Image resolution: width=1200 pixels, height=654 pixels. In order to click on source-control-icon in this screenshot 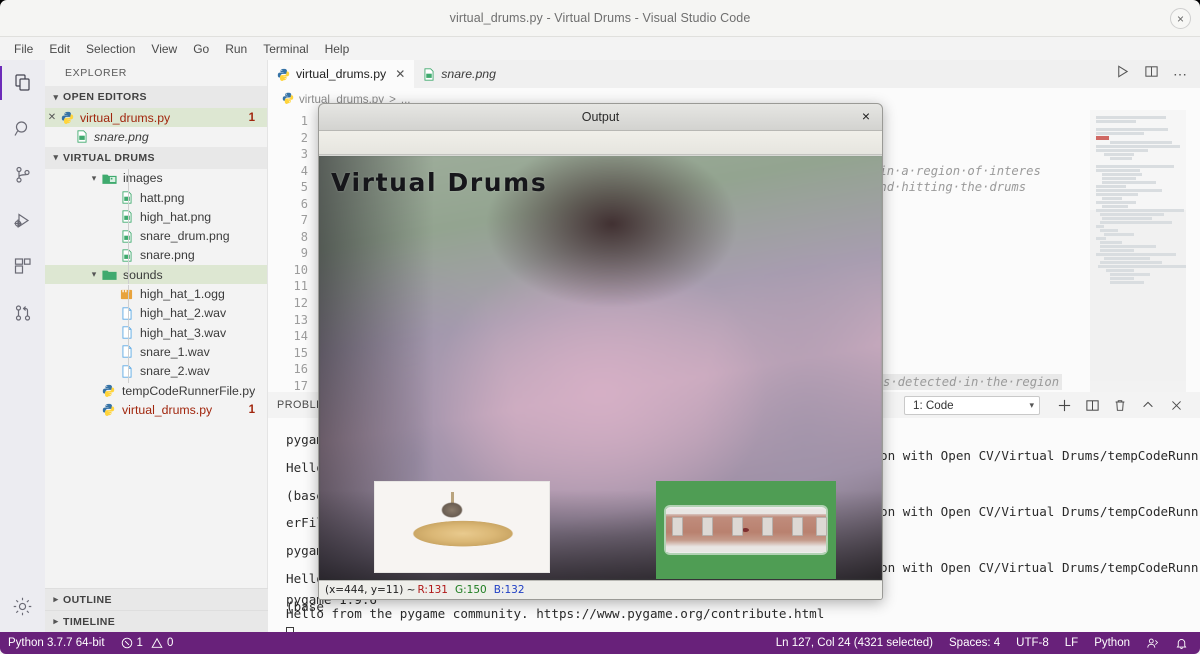, I will do `click(22, 174)`.